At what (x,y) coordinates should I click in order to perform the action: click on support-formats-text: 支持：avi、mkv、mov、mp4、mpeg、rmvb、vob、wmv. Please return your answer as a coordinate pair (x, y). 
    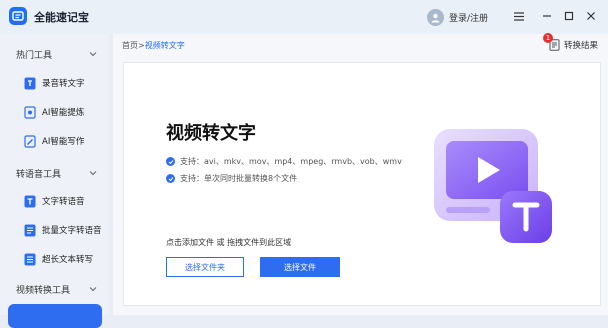
    Looking at the image, I should click on (291, 161).